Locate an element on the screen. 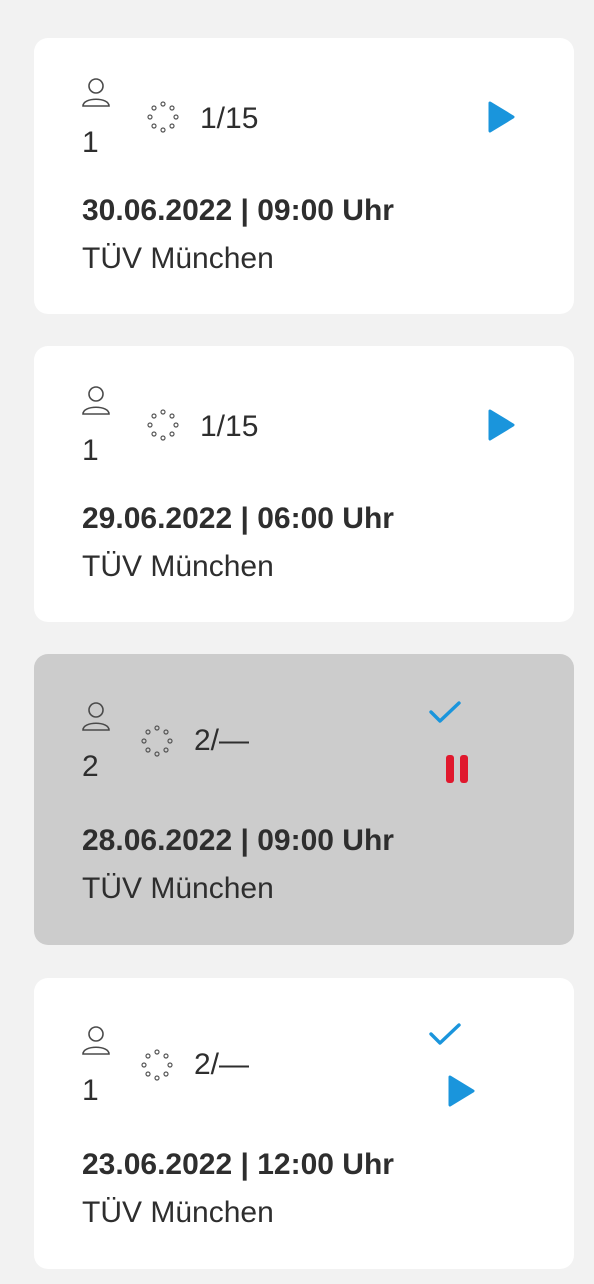 This screenshot has width=594, height=1284. appointment-datetime: 23.06.2022 | 12:00 Uhr is located at coordinates (238, 1164).